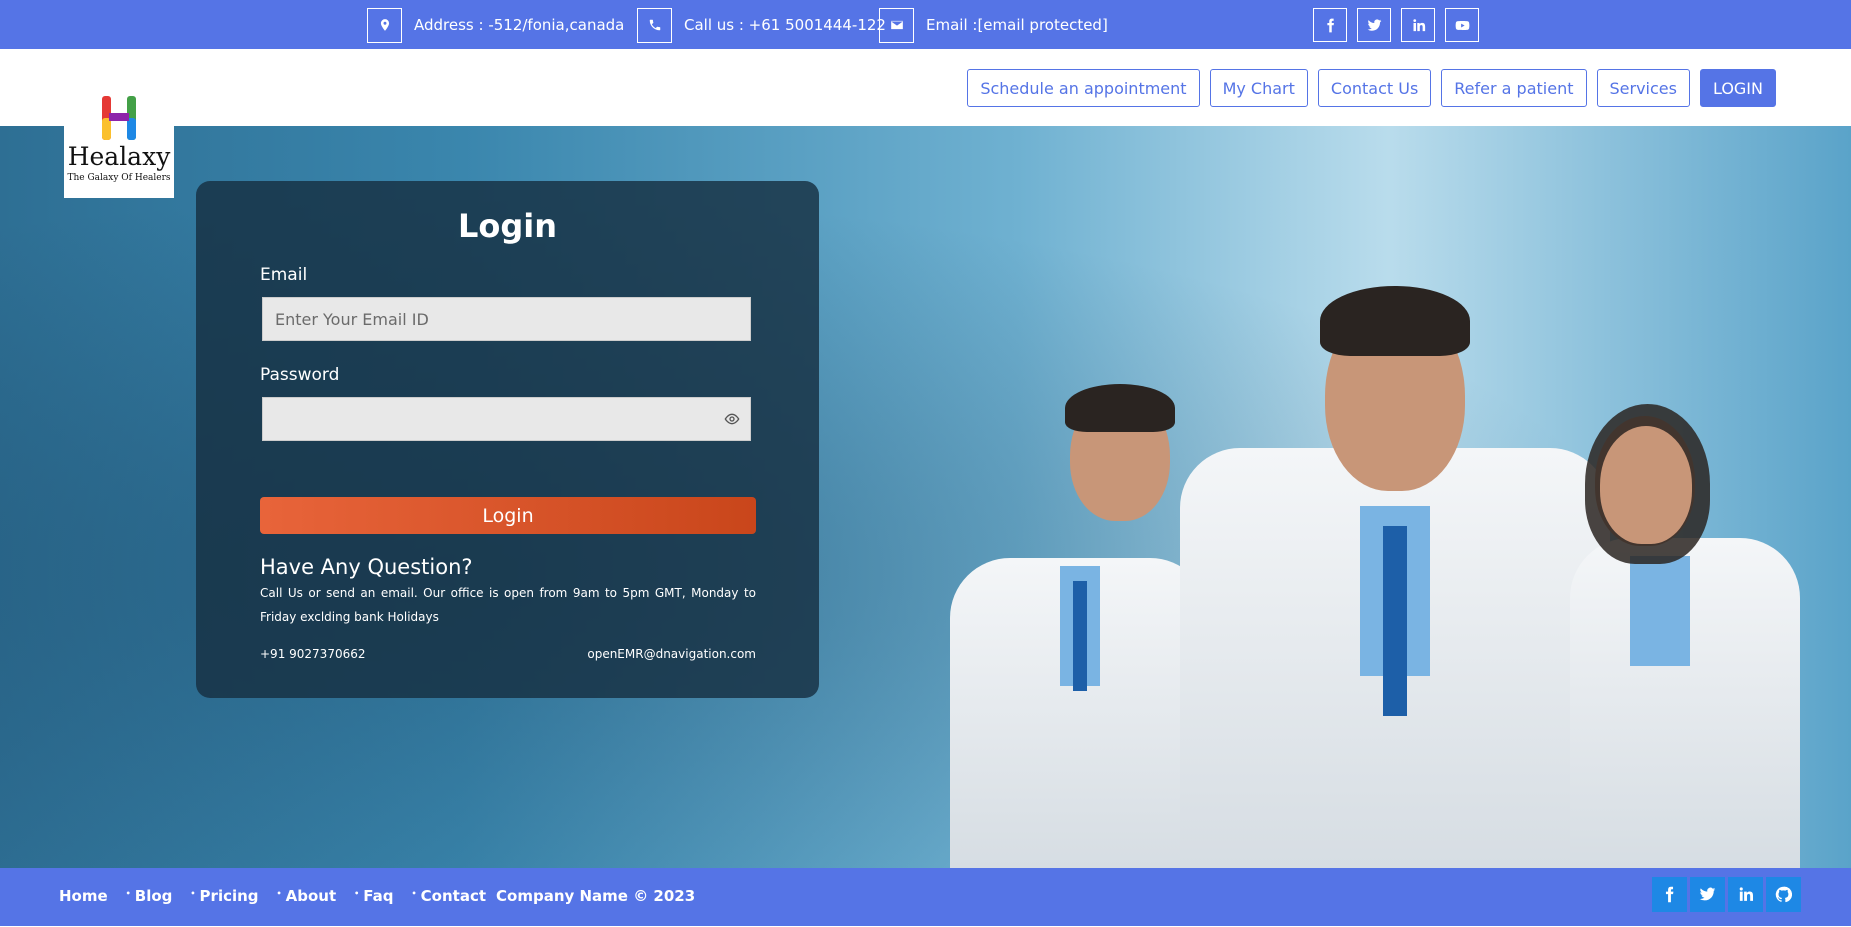 The height and width of the screenshot is (927, 1851). Describe the element at coordinates (1258, 88) in the screenshot. I see `my-chart-button: My Chart` at that location.